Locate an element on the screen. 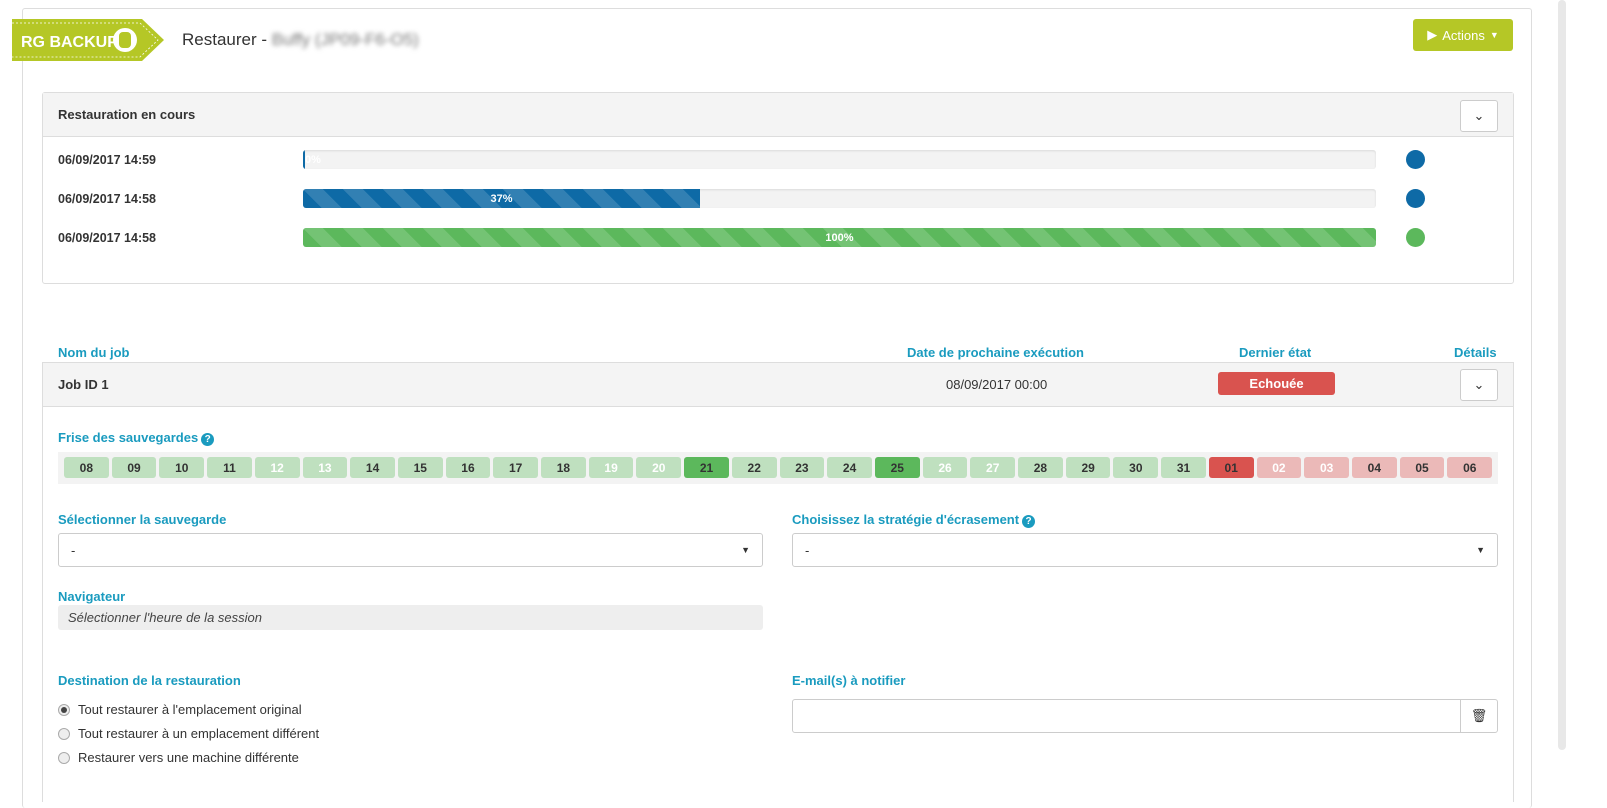 The image size is (1607, 808). collapse-button: ⌄ is located at coordinates (1479, 116).